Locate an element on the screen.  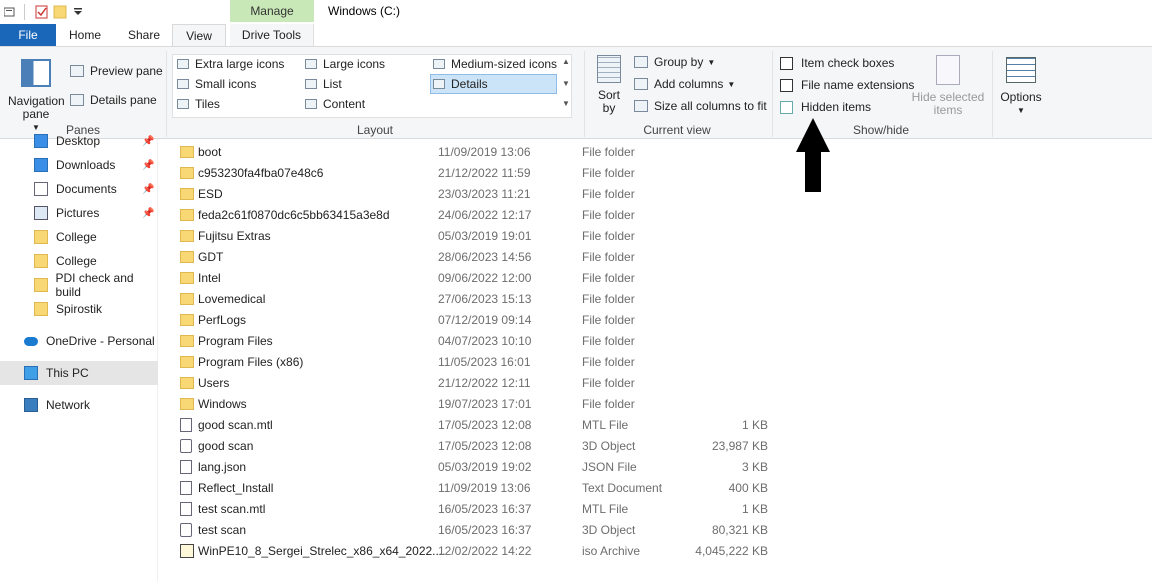
hide-selected-items-button: Hide selected items is located at coordinates (948, 86).